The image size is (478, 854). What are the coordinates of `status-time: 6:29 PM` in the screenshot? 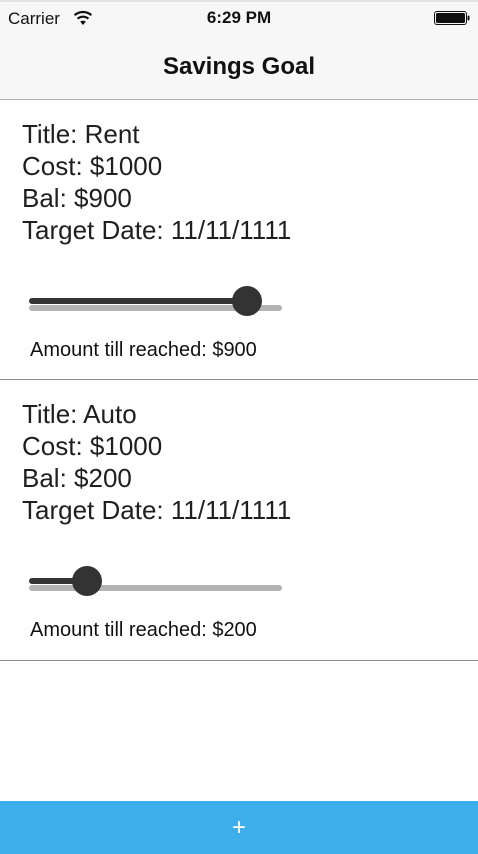 It's located at (239, 17).